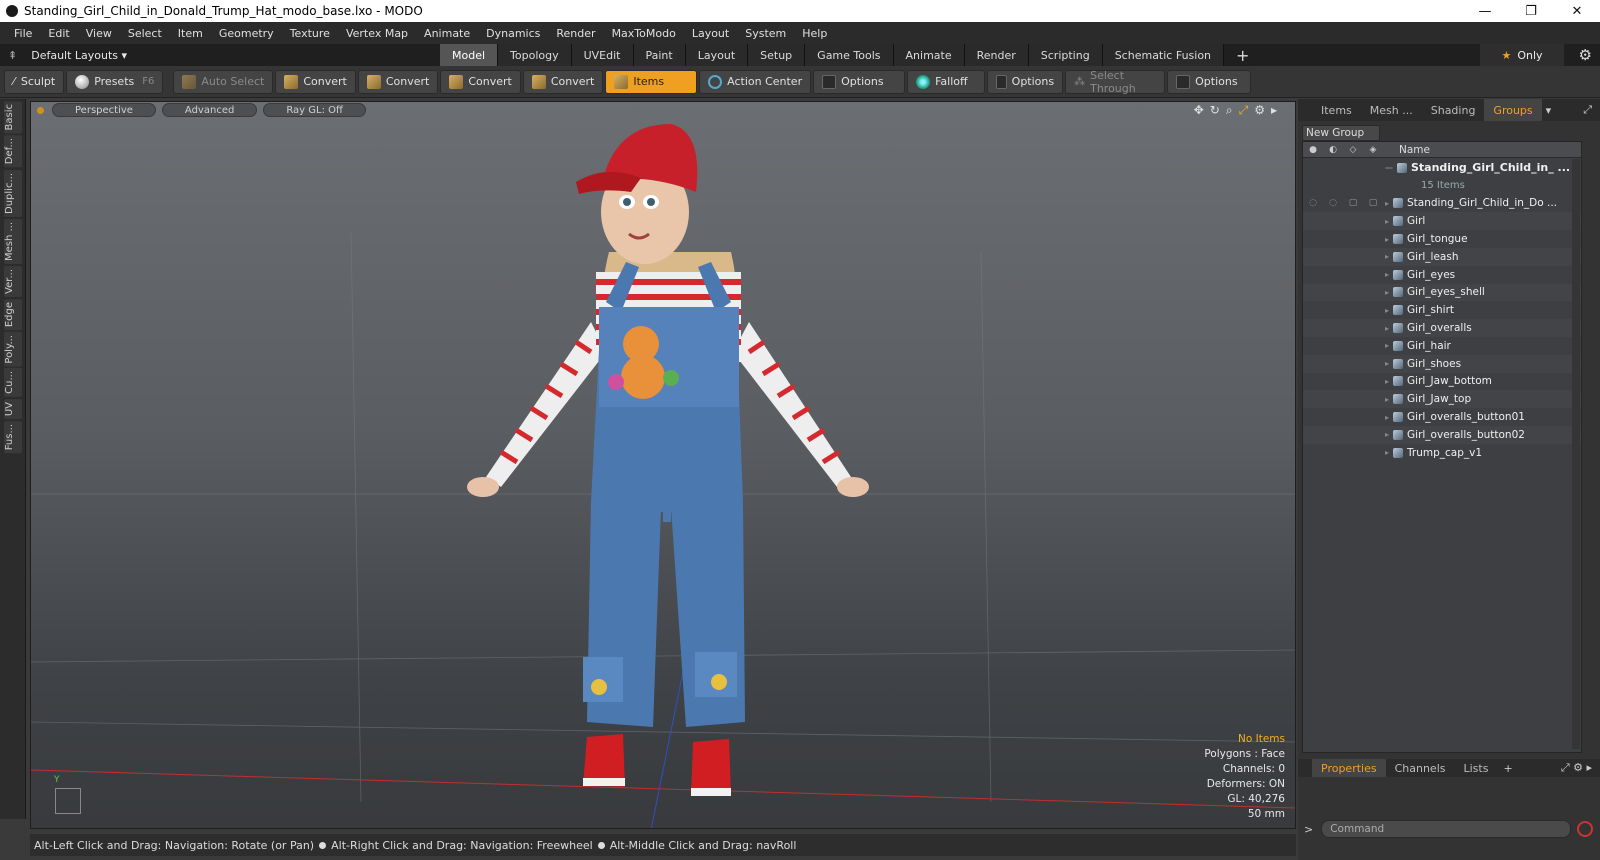 The height and width of the screenshot is (860, 1600). I want to click on list-item: ▸ Girl_hair, so click(1442, 346).